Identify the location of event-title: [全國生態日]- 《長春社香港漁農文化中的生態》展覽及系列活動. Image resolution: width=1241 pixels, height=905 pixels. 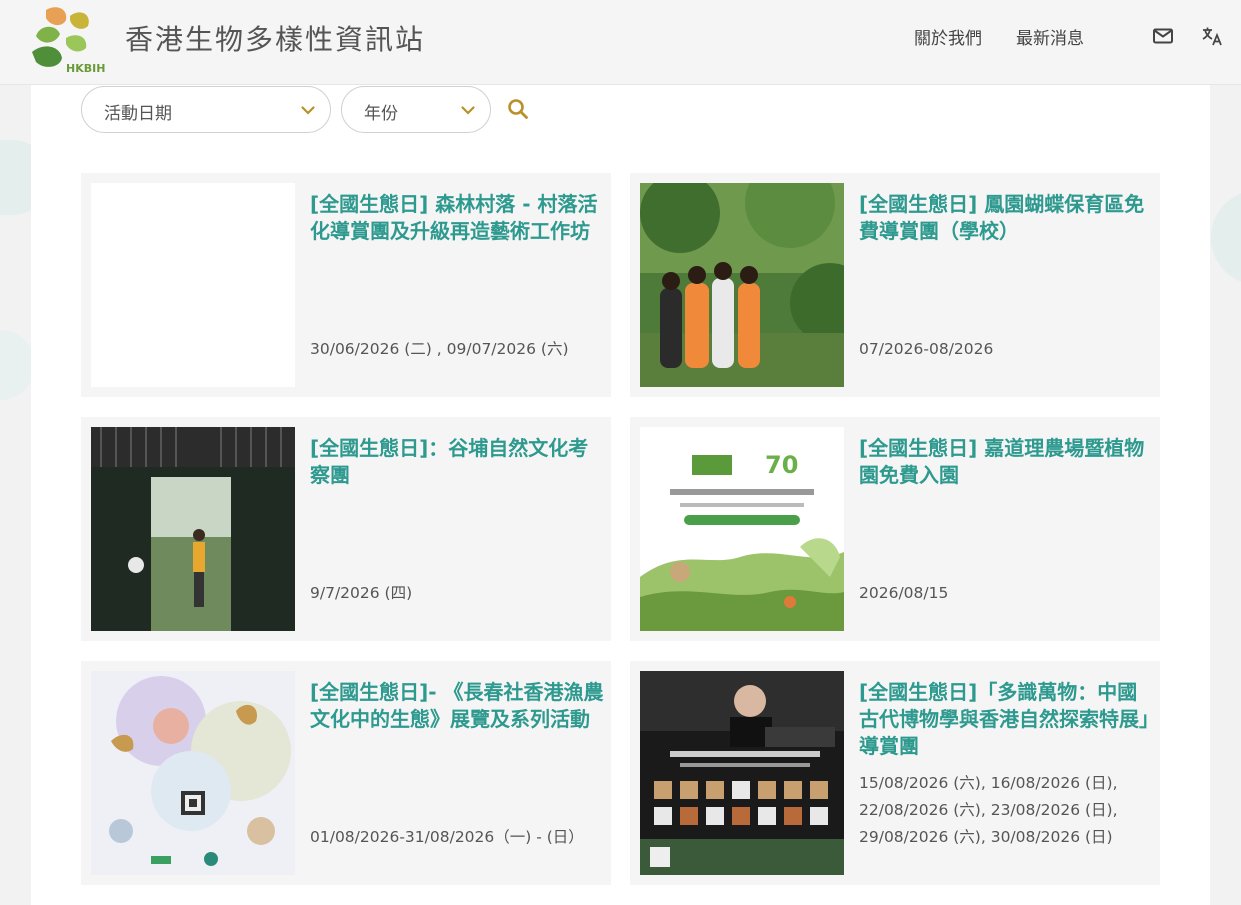
(457, 706).